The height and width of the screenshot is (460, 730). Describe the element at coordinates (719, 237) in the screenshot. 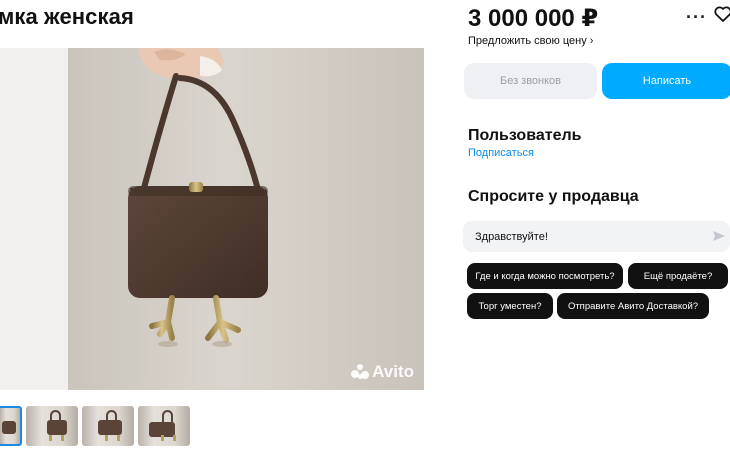

I see `send-icon` at that location.